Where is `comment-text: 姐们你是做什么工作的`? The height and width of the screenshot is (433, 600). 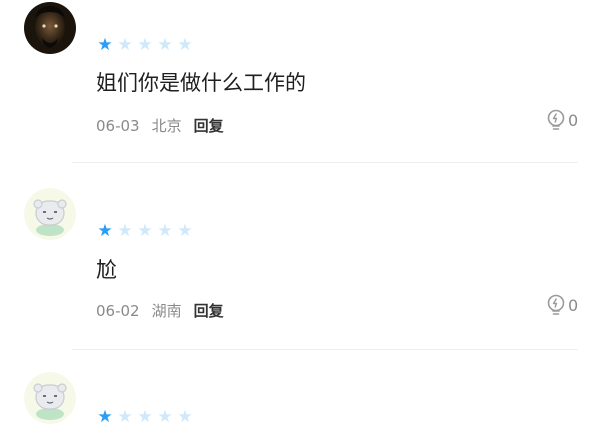
comment-text: 姐们你是做什么工作的 is located at coordinates (201, 83).